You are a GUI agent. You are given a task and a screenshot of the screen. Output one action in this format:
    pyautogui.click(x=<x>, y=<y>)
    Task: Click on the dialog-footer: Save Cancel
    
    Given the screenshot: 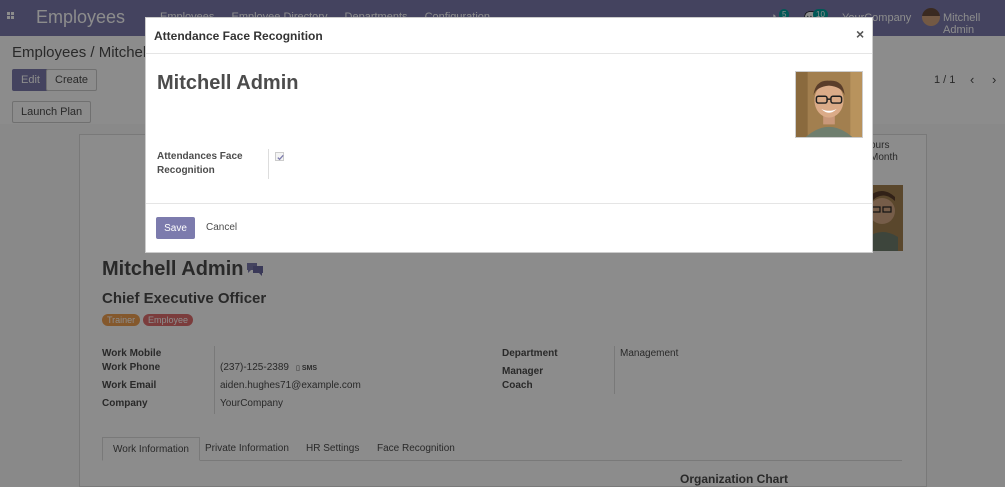 What is the action you would take?
    pyautogui.click(x=509, y=228)
    